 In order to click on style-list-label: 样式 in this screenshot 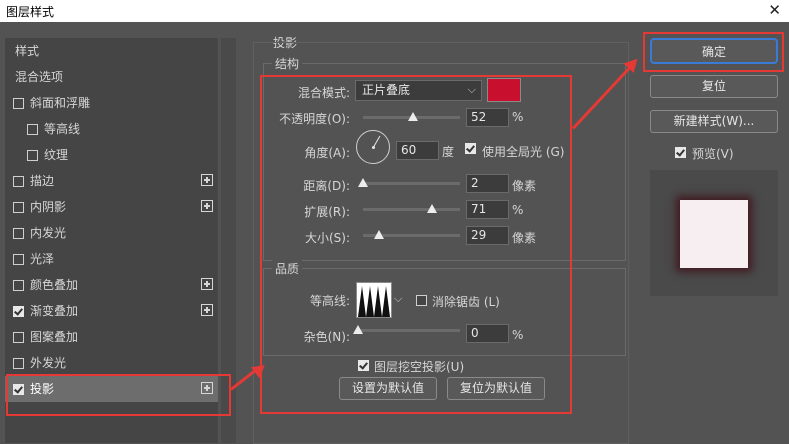, I will do `click(27, 51)`.